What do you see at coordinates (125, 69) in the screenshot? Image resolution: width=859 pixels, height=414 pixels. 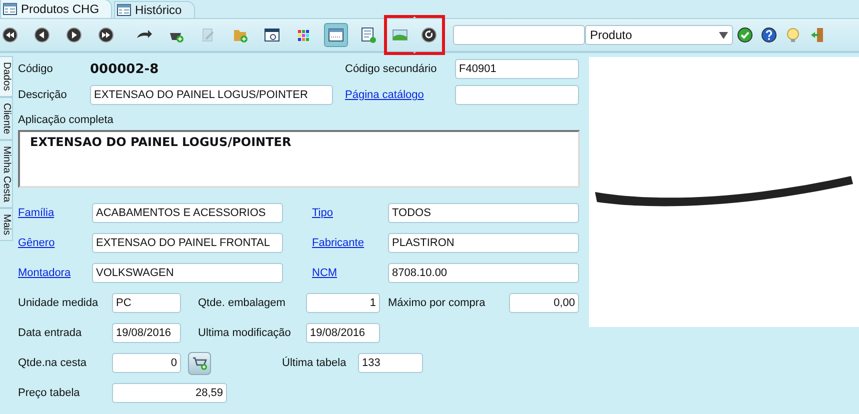 I see `code-value: 000002-8` at bounding box center [125, 69].